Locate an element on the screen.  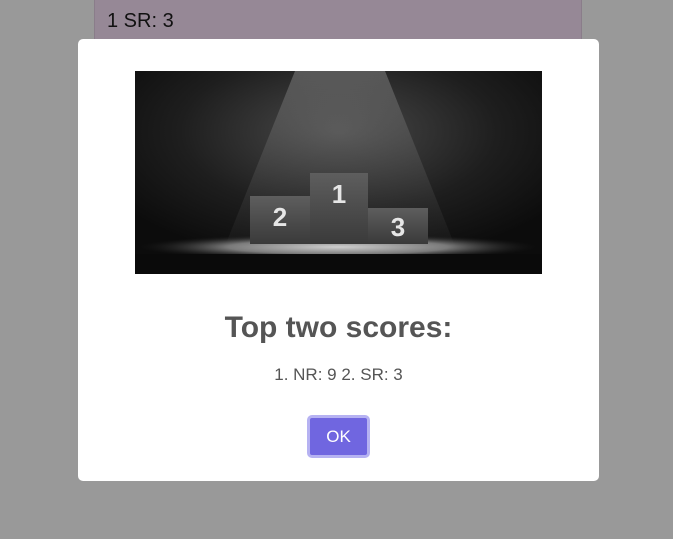
background-score-text: 1 SR: 3 is located at coordinates (140, 21).